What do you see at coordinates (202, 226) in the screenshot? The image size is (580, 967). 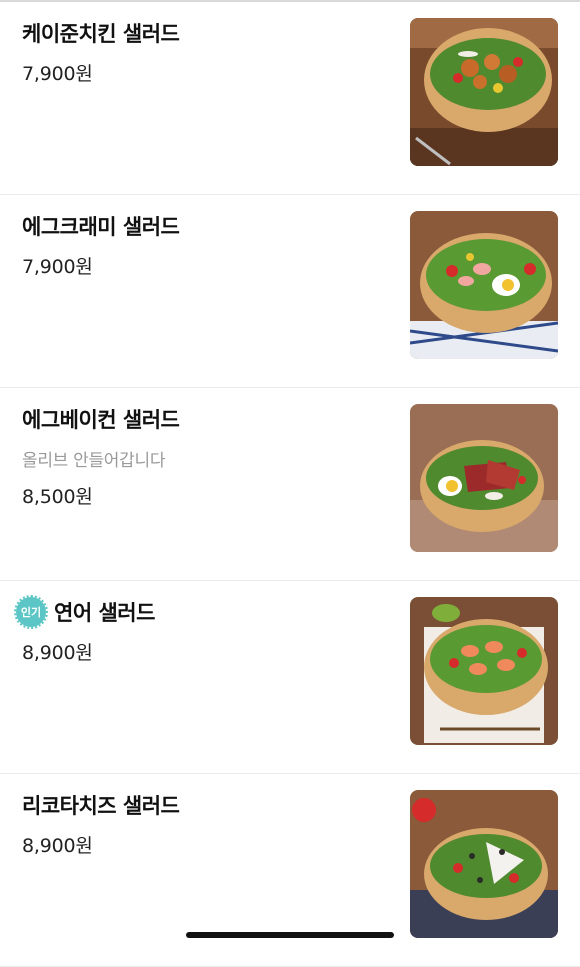 I see `title-row: 에그크래미 샐러드` at bounding box center [202, 226].